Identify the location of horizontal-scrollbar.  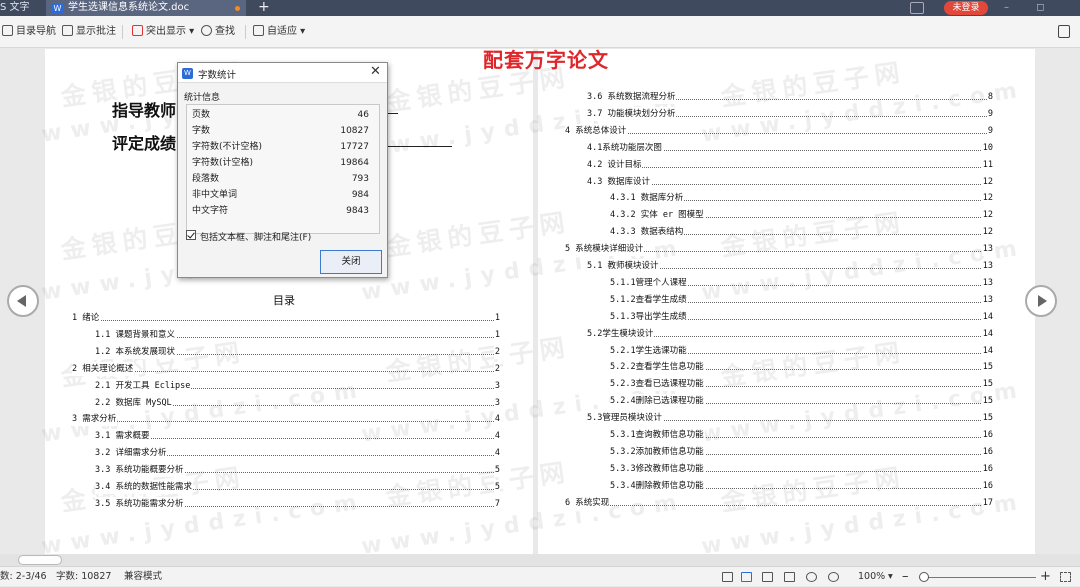
(540, 560).